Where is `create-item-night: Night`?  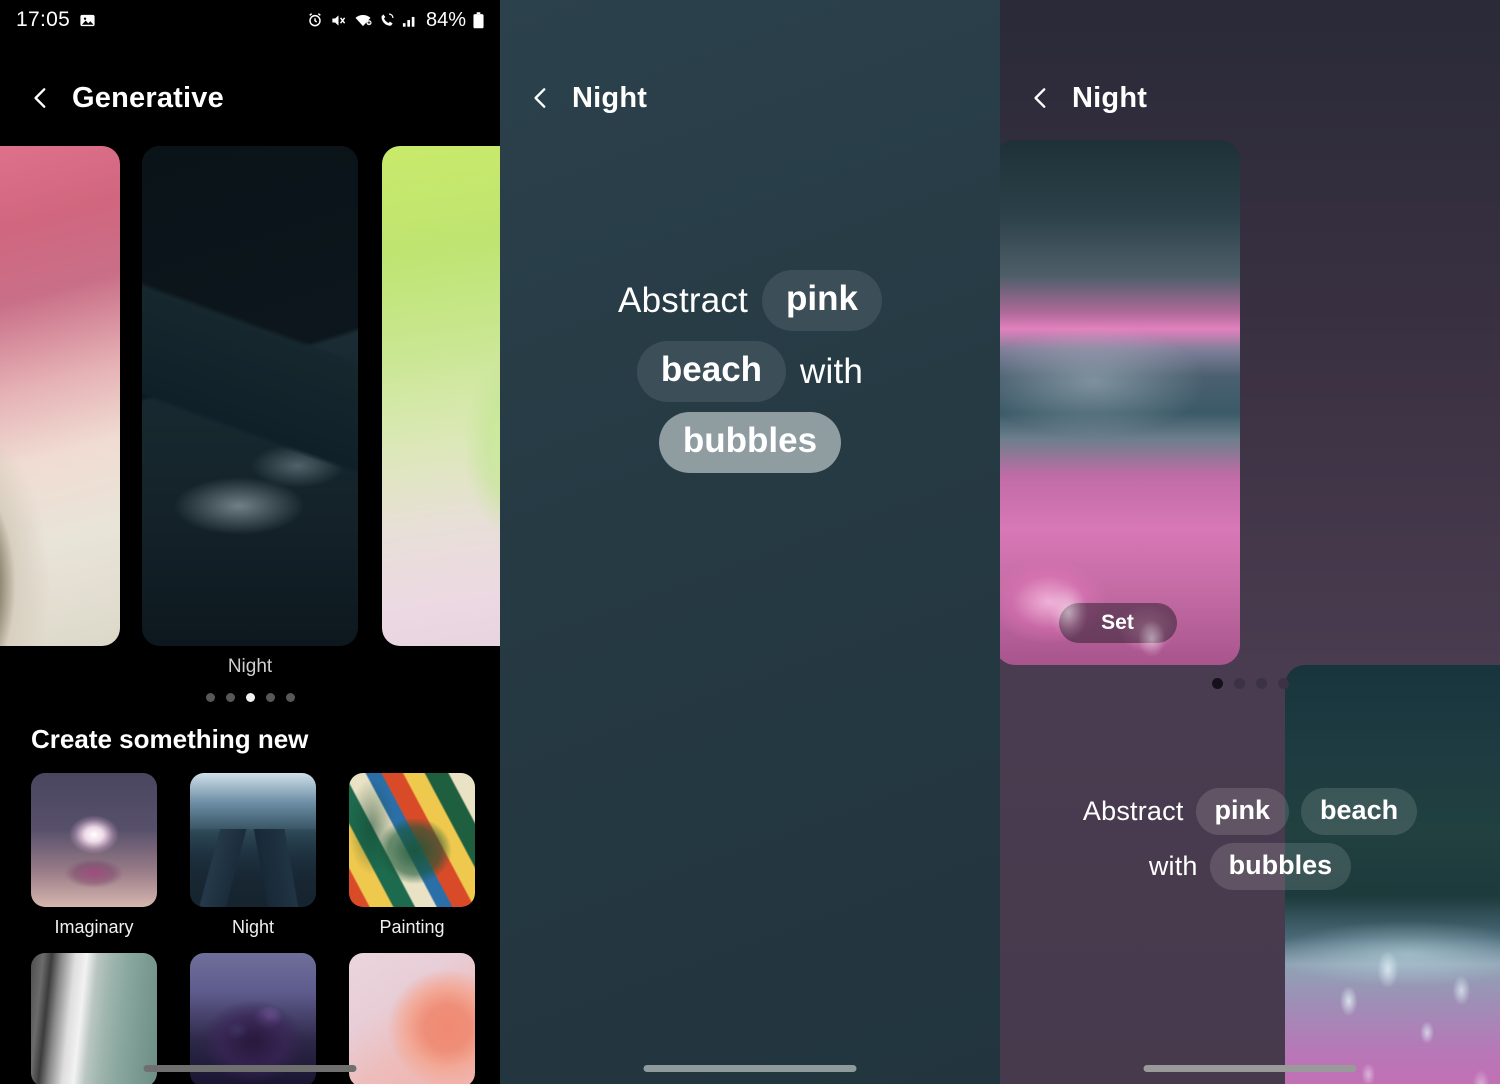
create-item-night: Night is located at coordinates (253, 855).